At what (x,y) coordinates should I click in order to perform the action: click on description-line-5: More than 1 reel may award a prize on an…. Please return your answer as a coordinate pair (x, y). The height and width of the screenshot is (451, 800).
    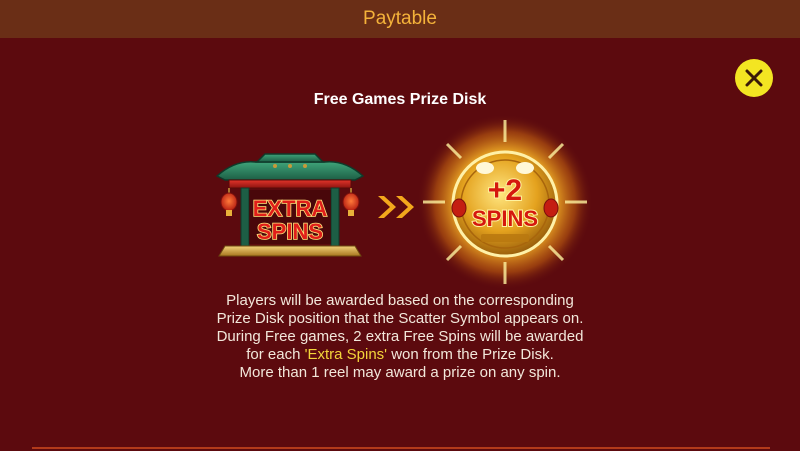
    Looking at the image, I should click on (400, 372).